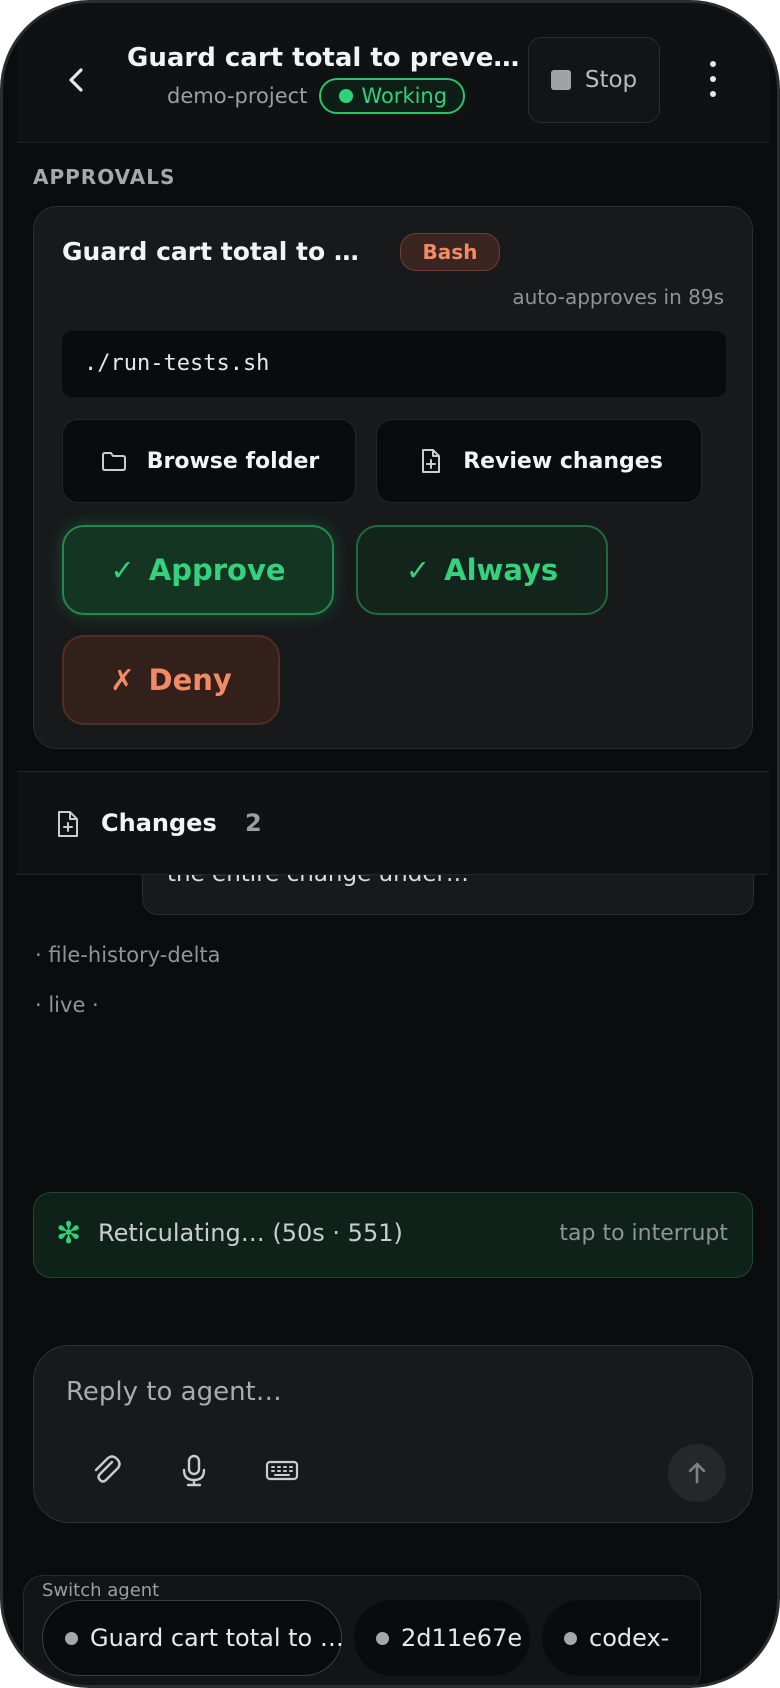  I want to click on status-dot-icon, so click(346, 96).